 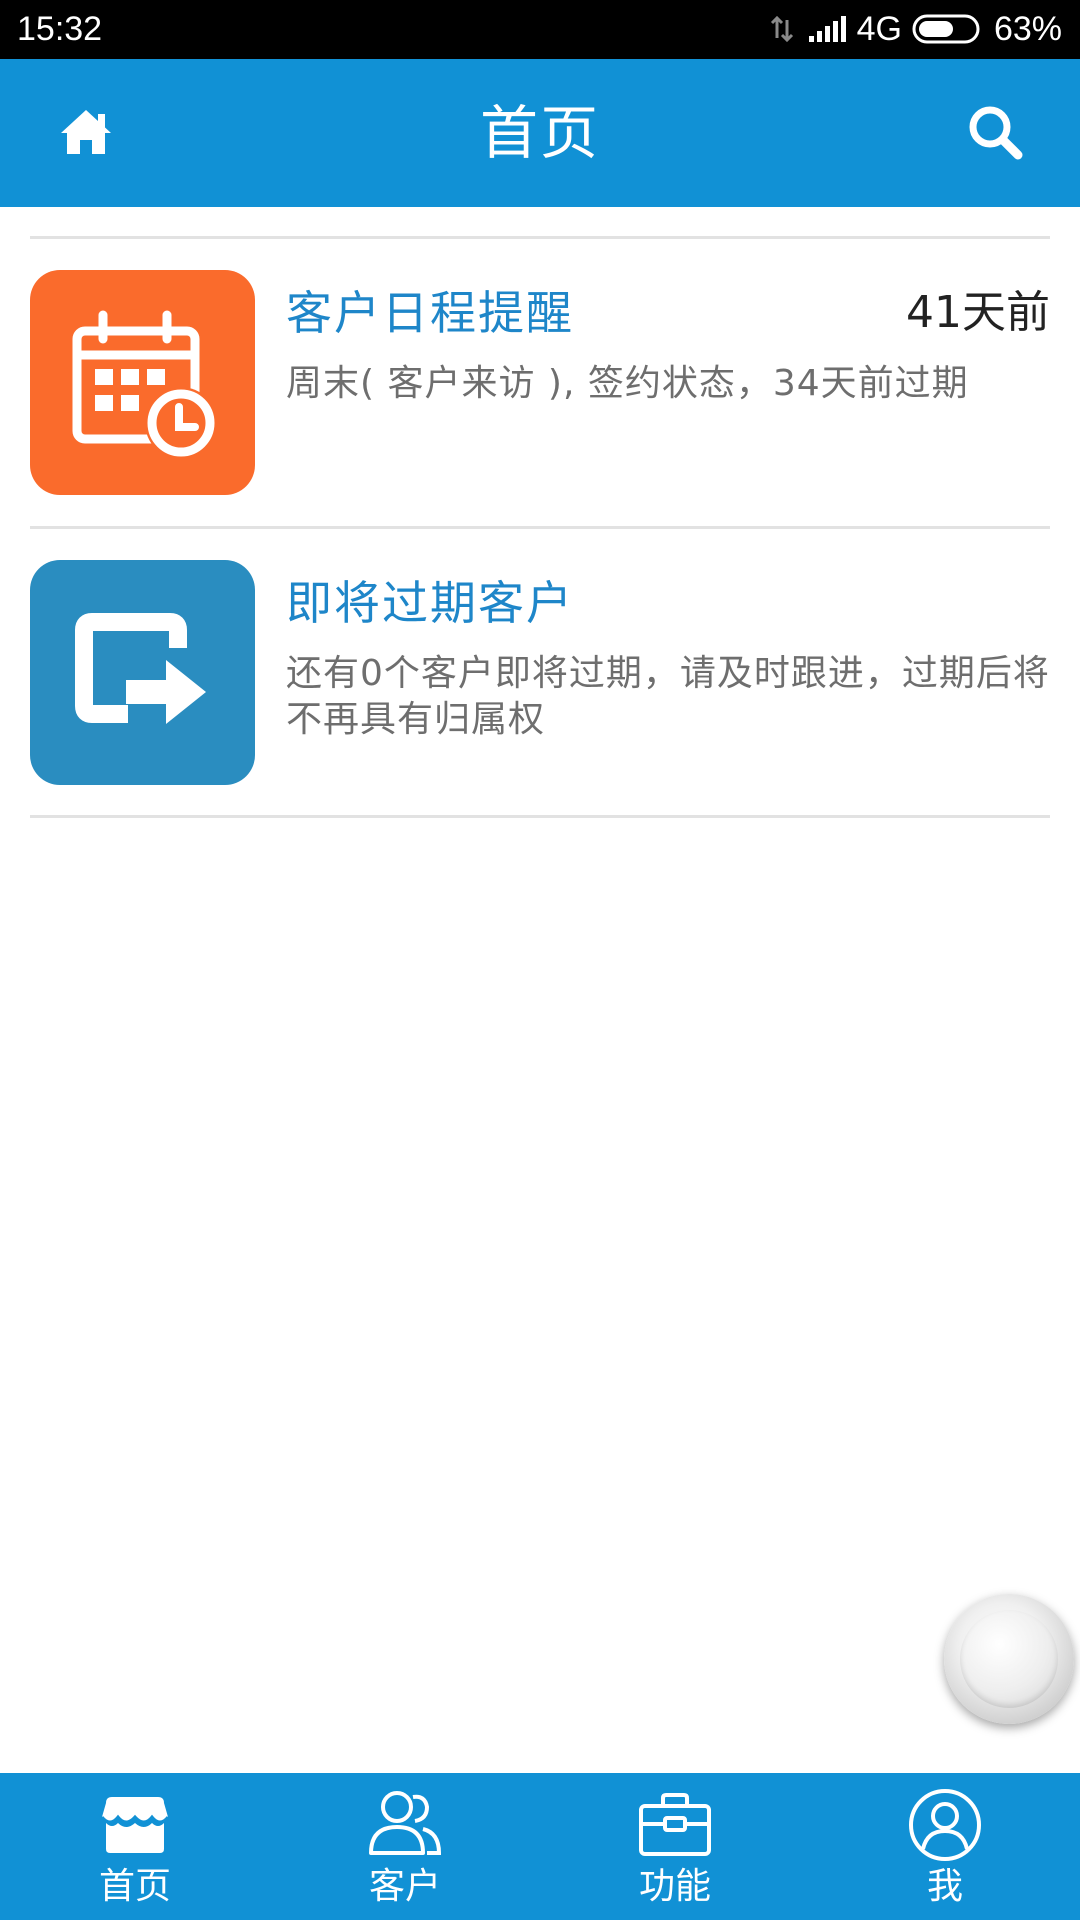 What do you see at coordinates (948, 29) in the screenshot?
I see `battery-icon` at bounding box center [948, 29].